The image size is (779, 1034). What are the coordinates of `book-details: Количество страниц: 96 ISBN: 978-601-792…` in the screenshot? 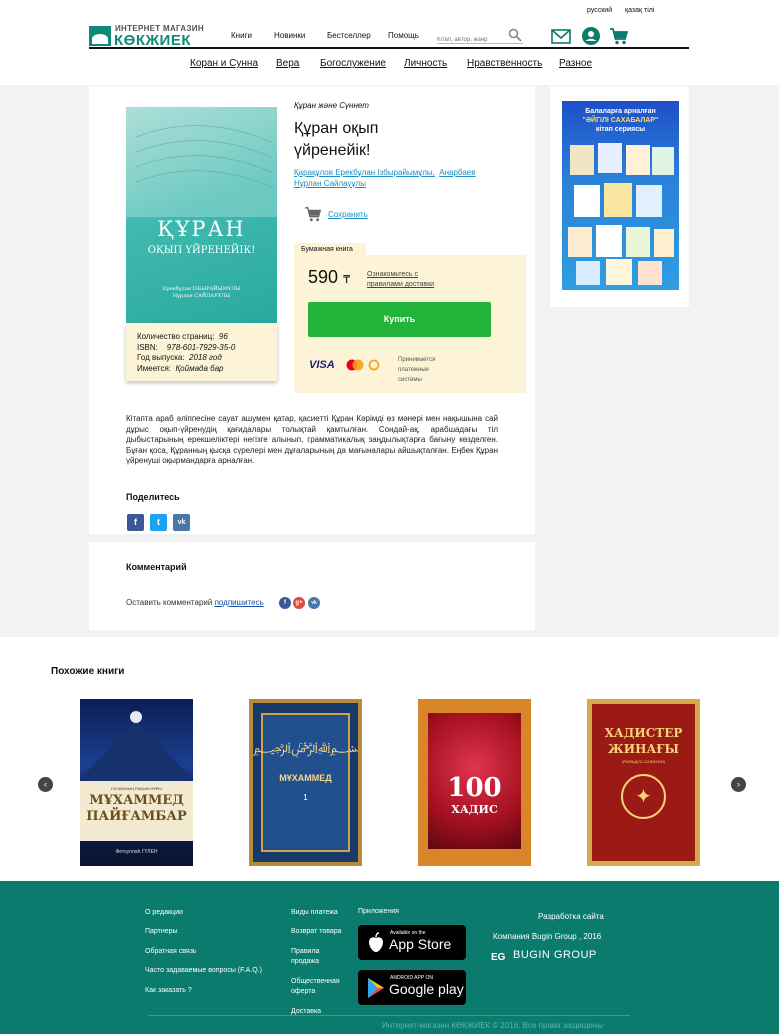 It's located at (201, 352).